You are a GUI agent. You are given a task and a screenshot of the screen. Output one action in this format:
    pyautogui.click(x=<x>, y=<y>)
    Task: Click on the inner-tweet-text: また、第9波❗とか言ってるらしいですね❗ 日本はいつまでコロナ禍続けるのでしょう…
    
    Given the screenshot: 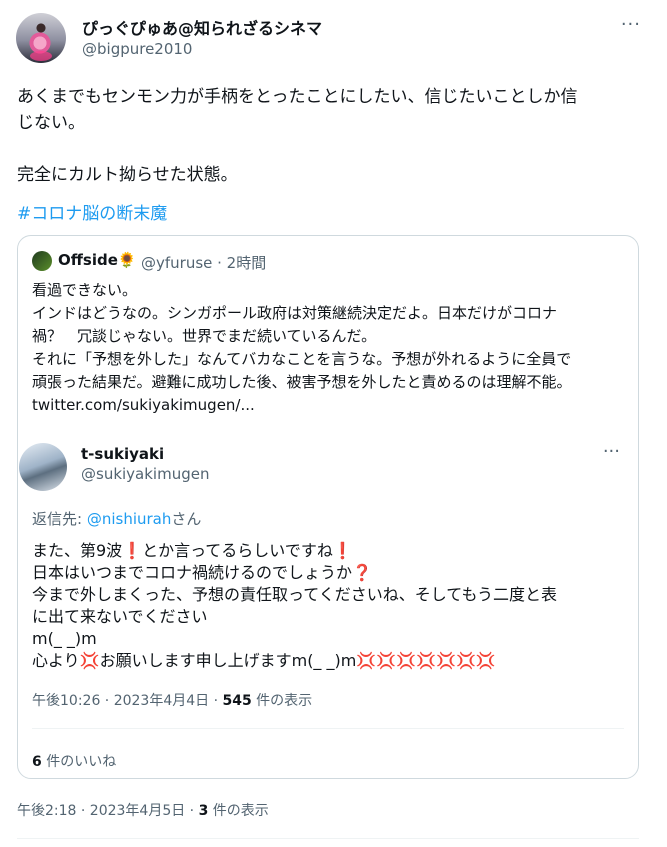 What is the action you would take?
    pyautogui.click(x=330, y=606)
    